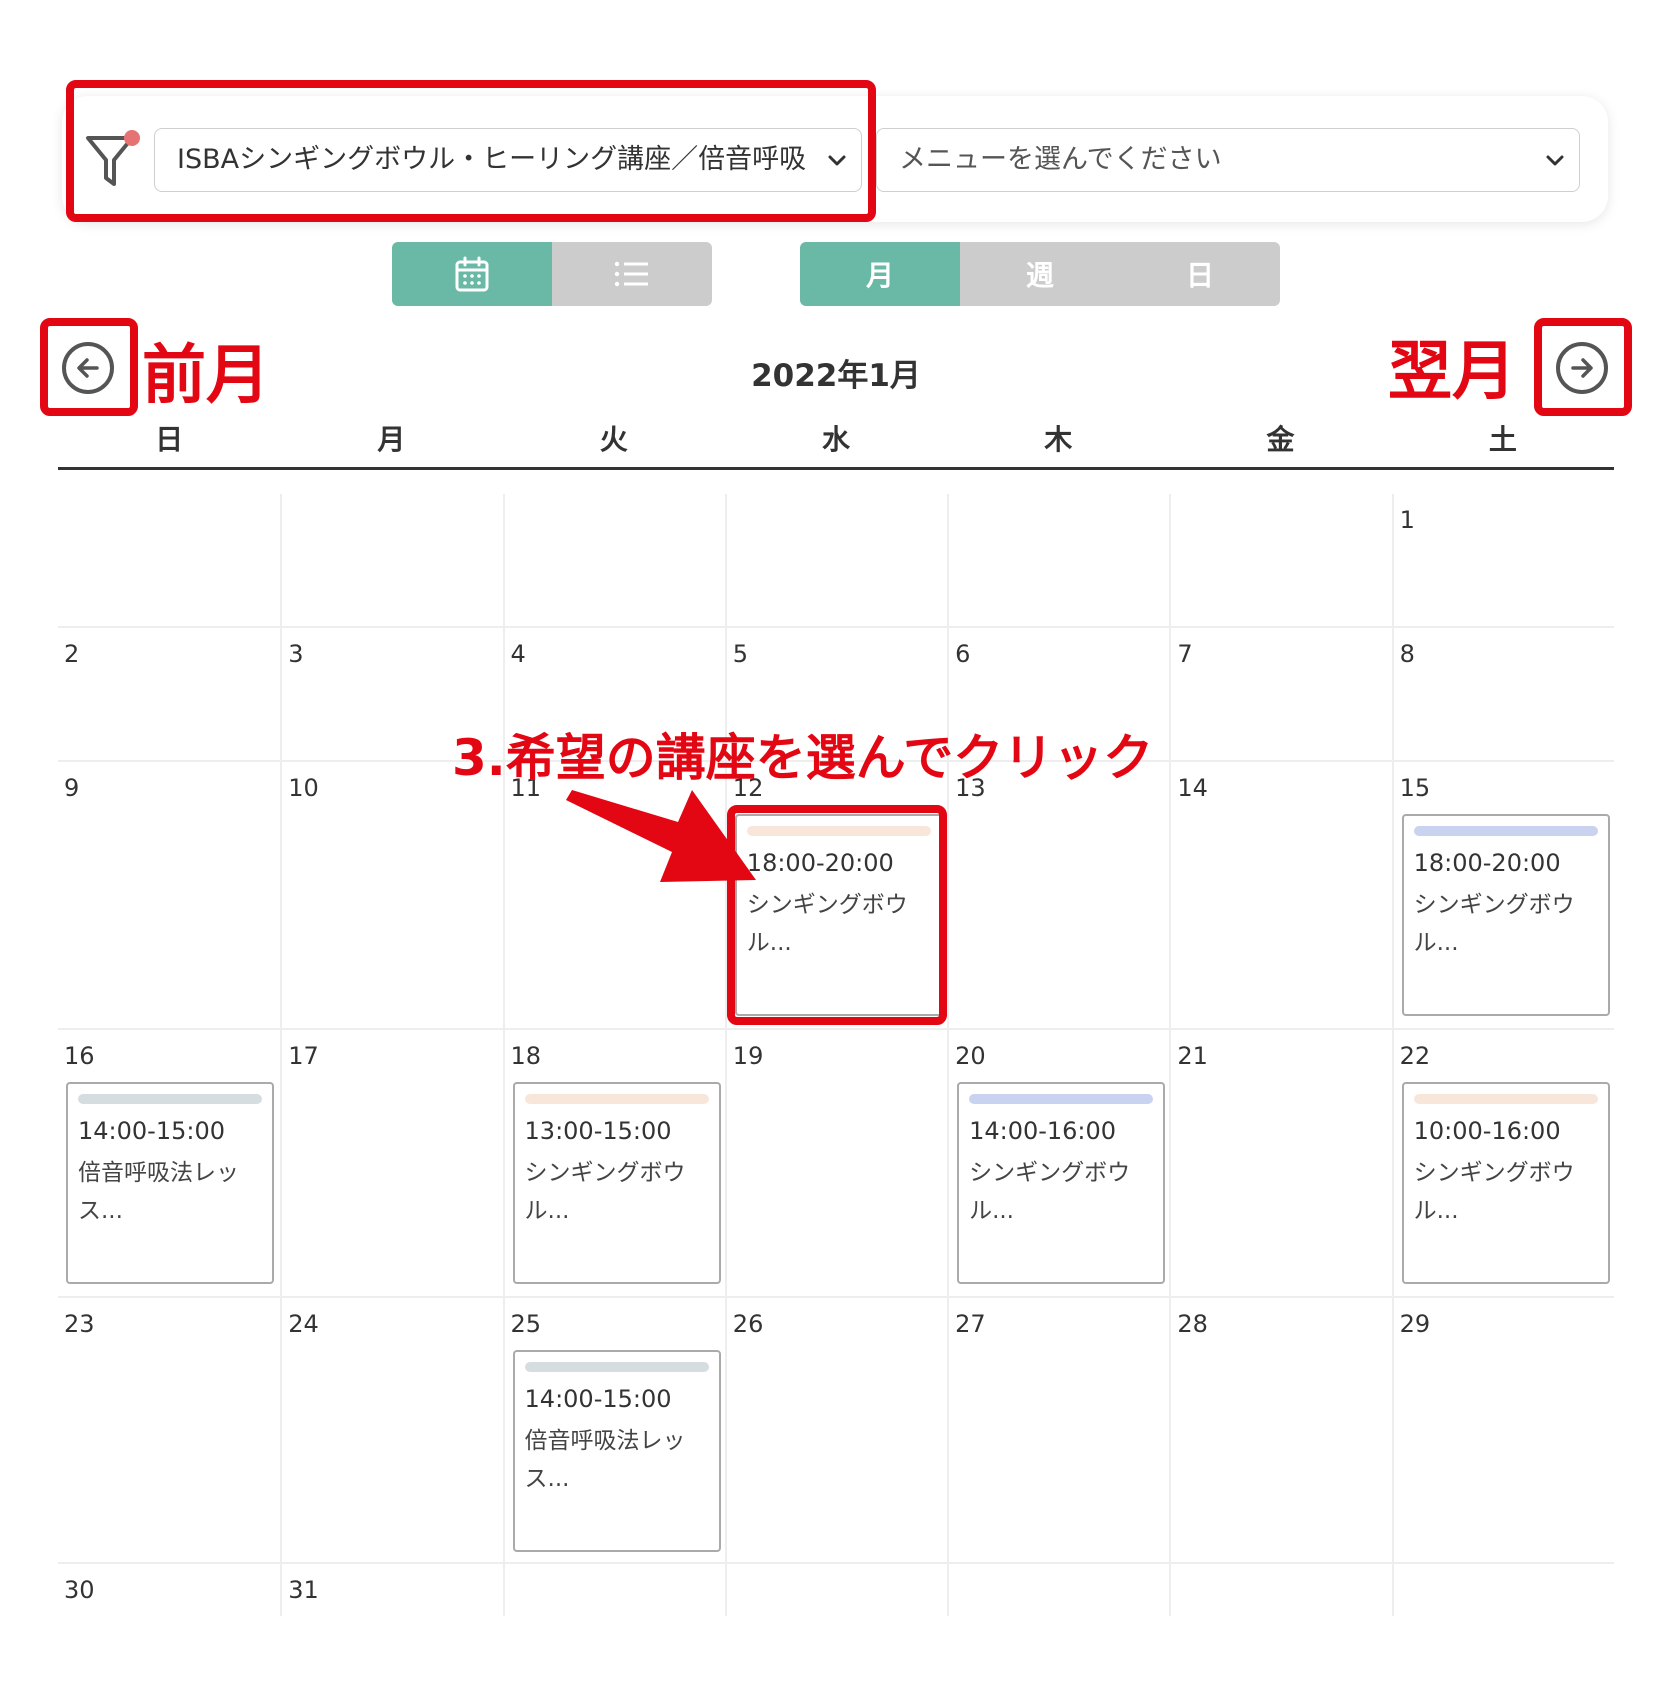 This screenshot has width=1672, height=1690. Describe the element at coordinates (206, 376) in the screenshot. I see `annotation-prev-month: 前月` at that location.